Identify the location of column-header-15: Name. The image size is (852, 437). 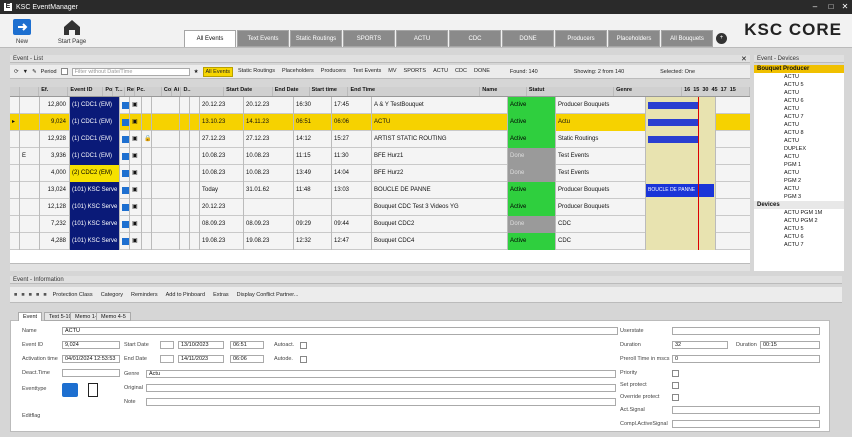
(503, 91).